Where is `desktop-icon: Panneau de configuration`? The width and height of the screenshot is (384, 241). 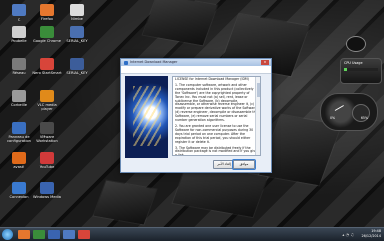
desktop-icon: Panneau de configuration is located at coordinates (19, 133).